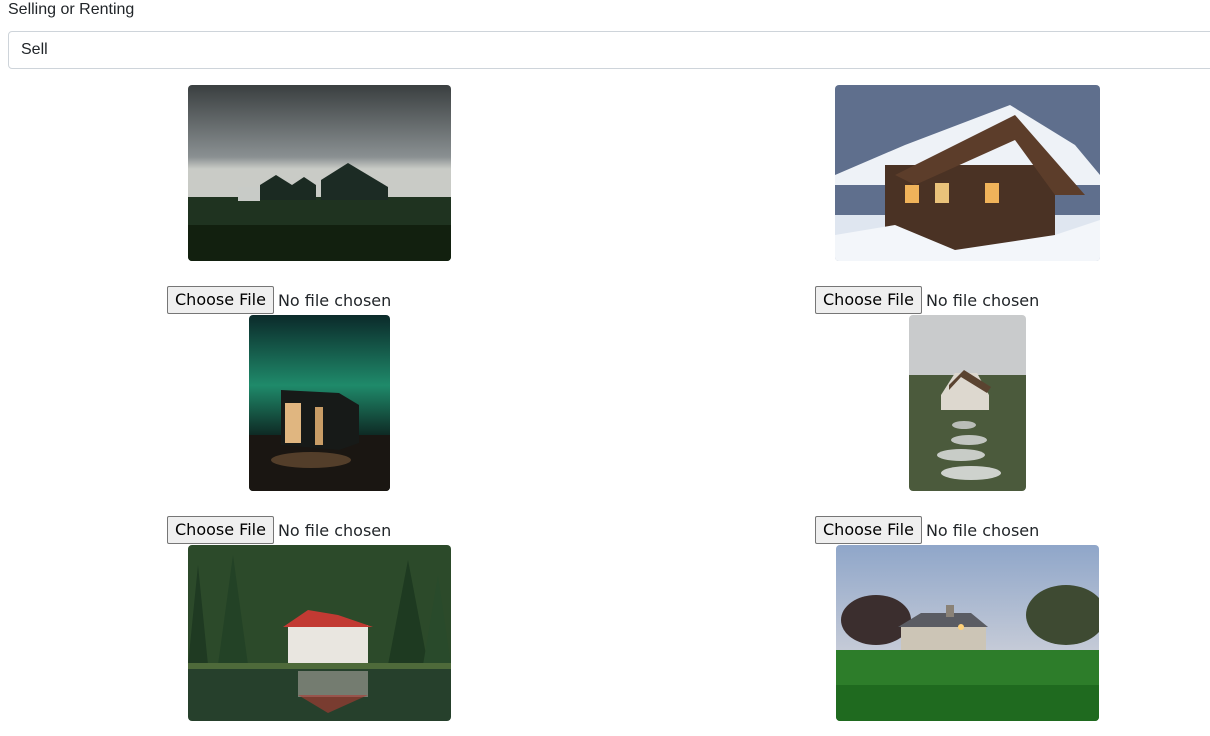  I want to click on file-status-2: No file chosen, so click(982, 300).